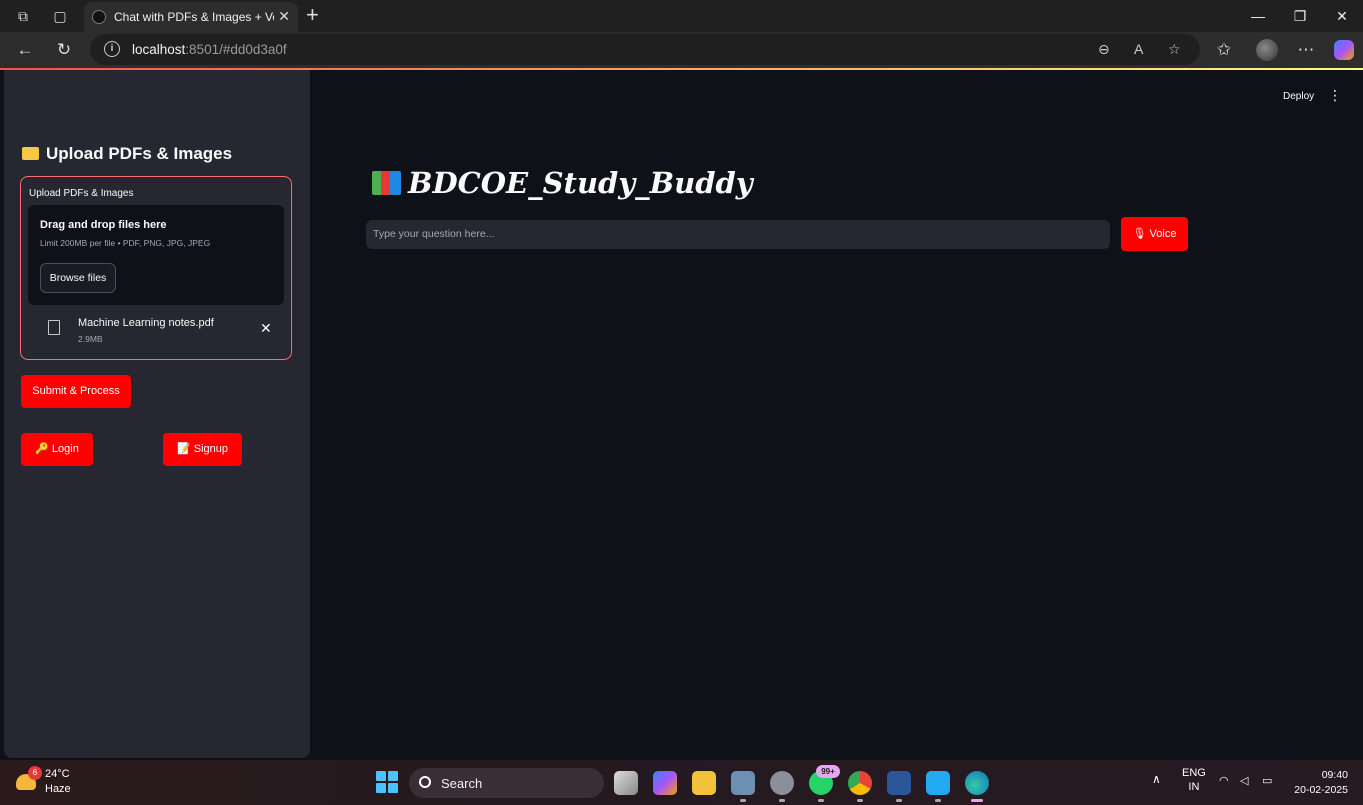 Image resolution: width=1363 pixels, height=805 pixels. Describe the element at coordinates (387, 782) in the screenshot. I see `start-button` at that location.